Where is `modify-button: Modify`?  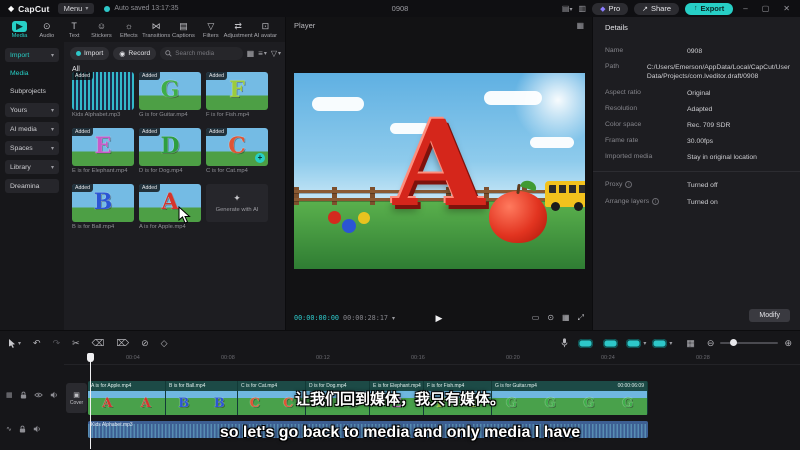
modify-button: Modify is located at coordinates (769, 315).